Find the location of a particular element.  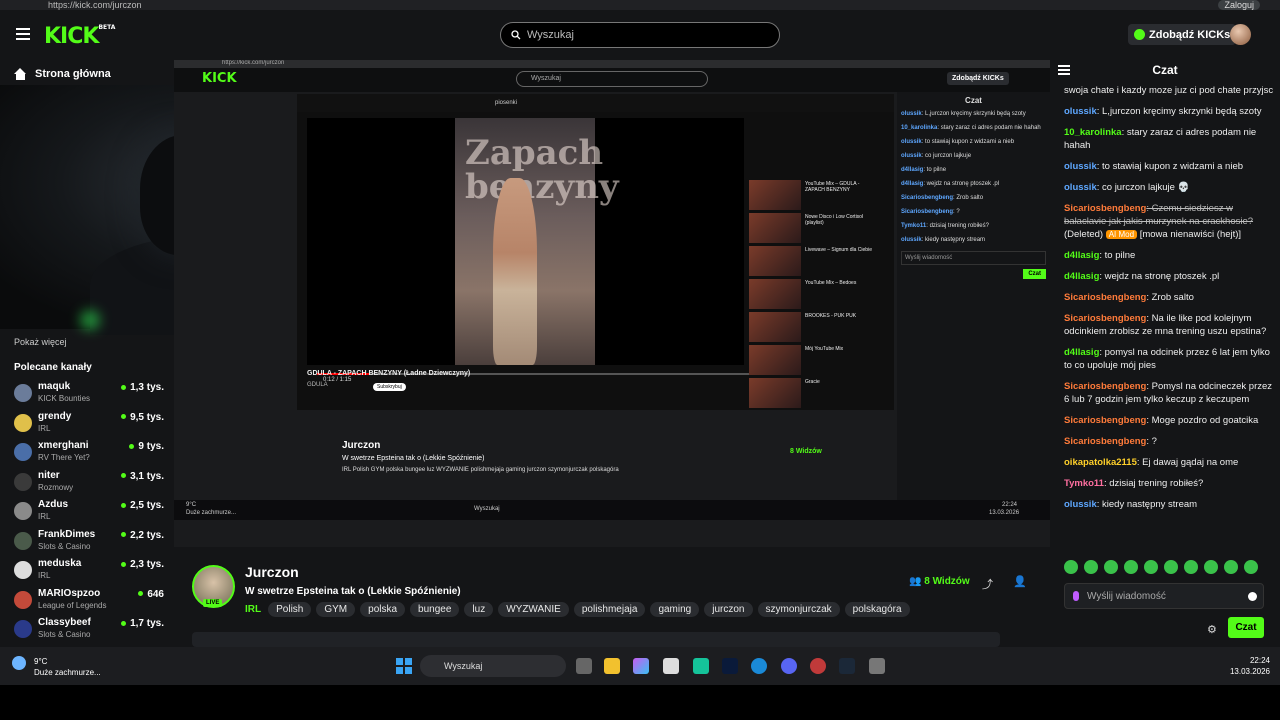

windows-start-icon is located at coordinates (404, 666).